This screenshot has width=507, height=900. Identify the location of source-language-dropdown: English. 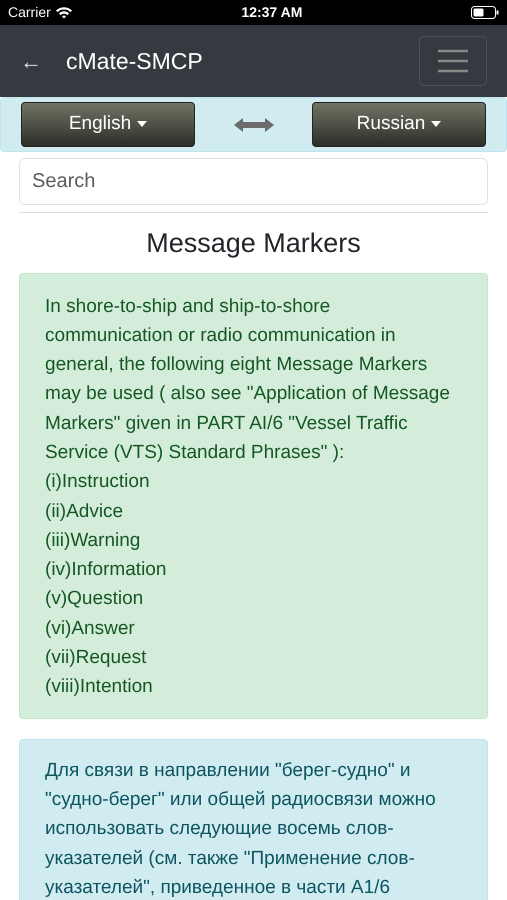
(108, 124).